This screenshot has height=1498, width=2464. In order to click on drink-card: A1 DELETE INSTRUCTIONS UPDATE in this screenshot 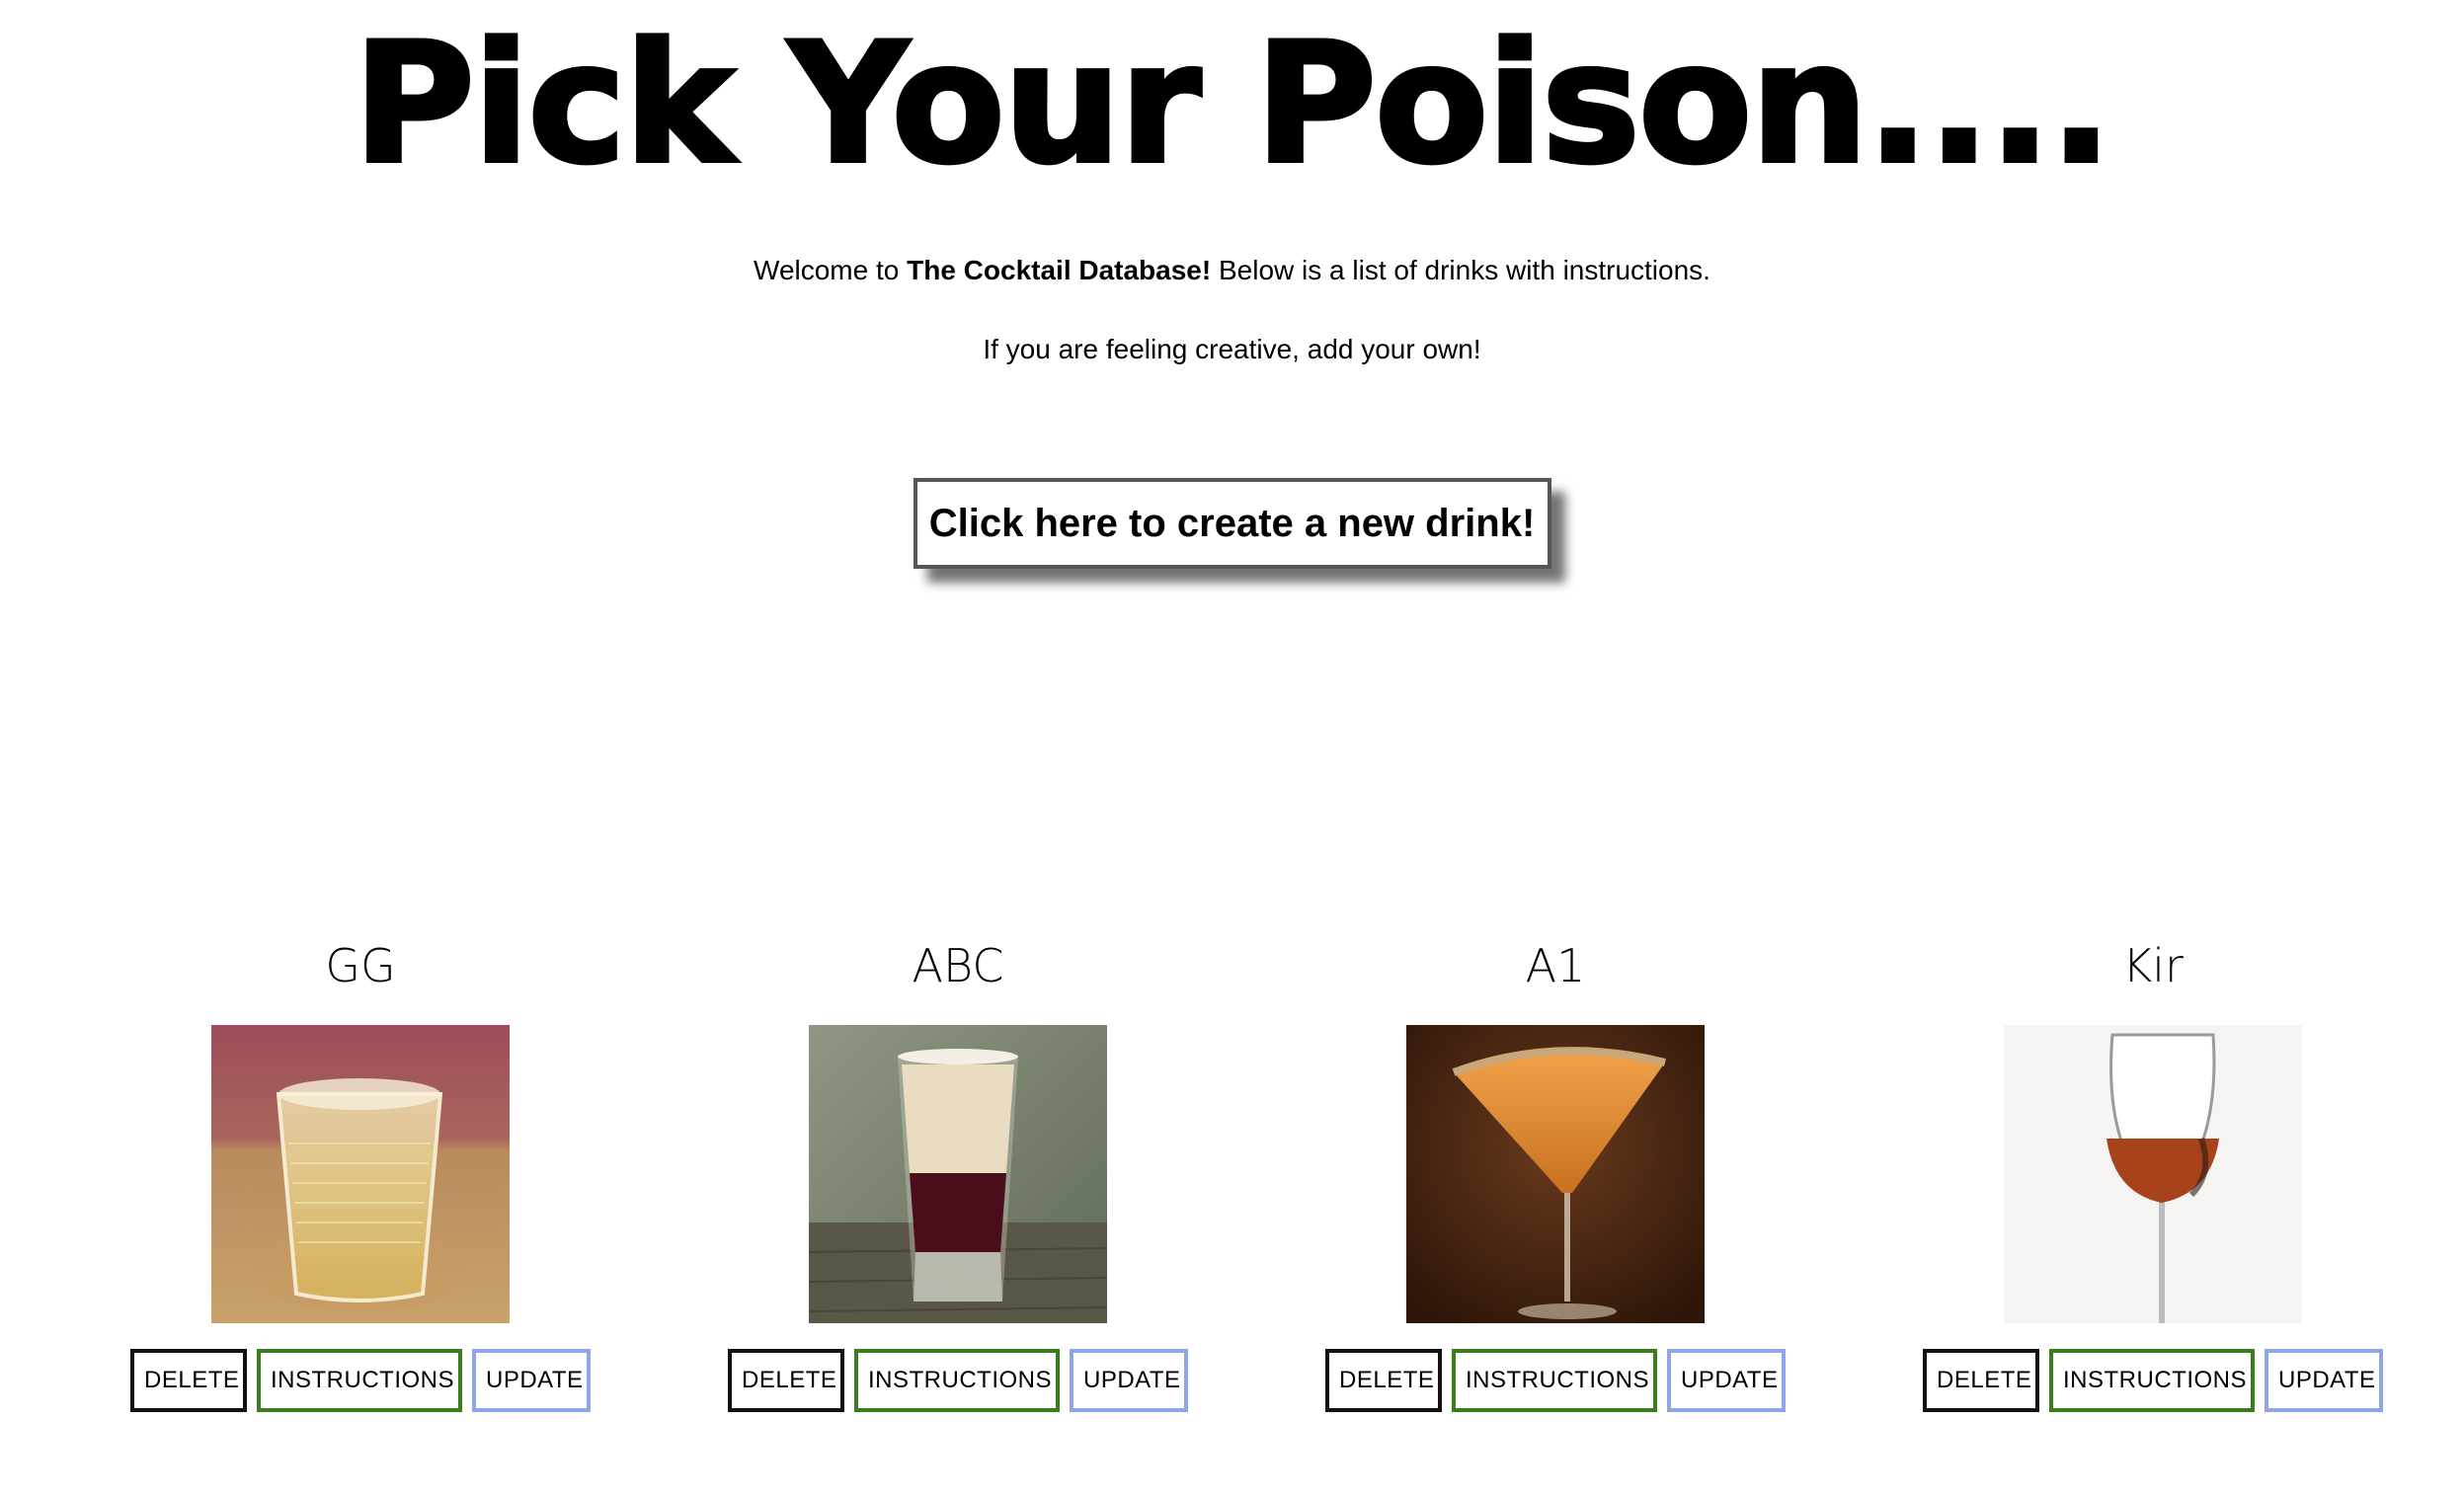, I will do `click(1555, 1172)`.